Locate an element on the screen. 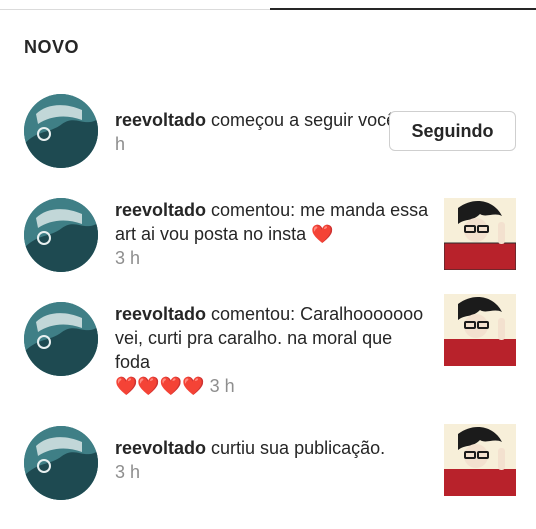 Image resolution: width=536 pixels, height=529 pixels. heart-emoji: ❤️❤️❤️❤️ is located at coordinates (160, 386).